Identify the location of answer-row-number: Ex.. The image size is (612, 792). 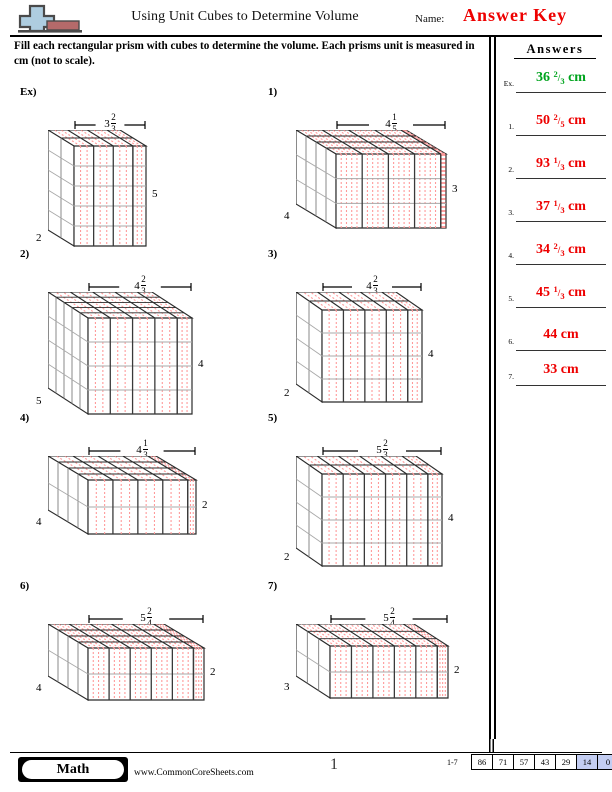
(508, 83).